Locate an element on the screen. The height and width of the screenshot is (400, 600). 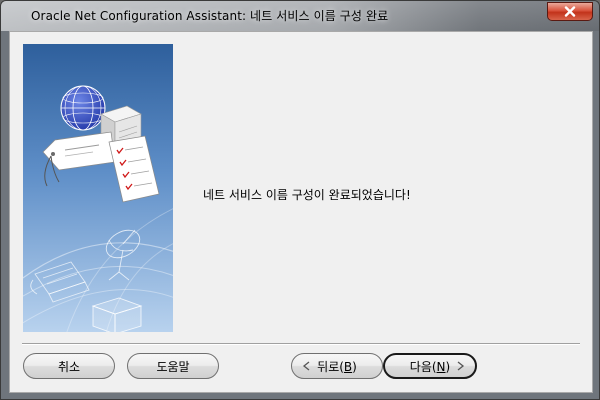
help-button-label: 도움말 is located at coordinates (173, 366).